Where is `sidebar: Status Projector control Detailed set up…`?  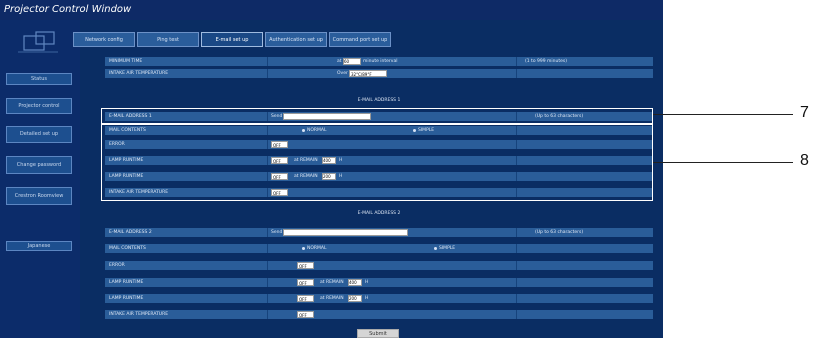 sidebar: Status Projector control Detailed set up… is located at coordinates (40, 179).